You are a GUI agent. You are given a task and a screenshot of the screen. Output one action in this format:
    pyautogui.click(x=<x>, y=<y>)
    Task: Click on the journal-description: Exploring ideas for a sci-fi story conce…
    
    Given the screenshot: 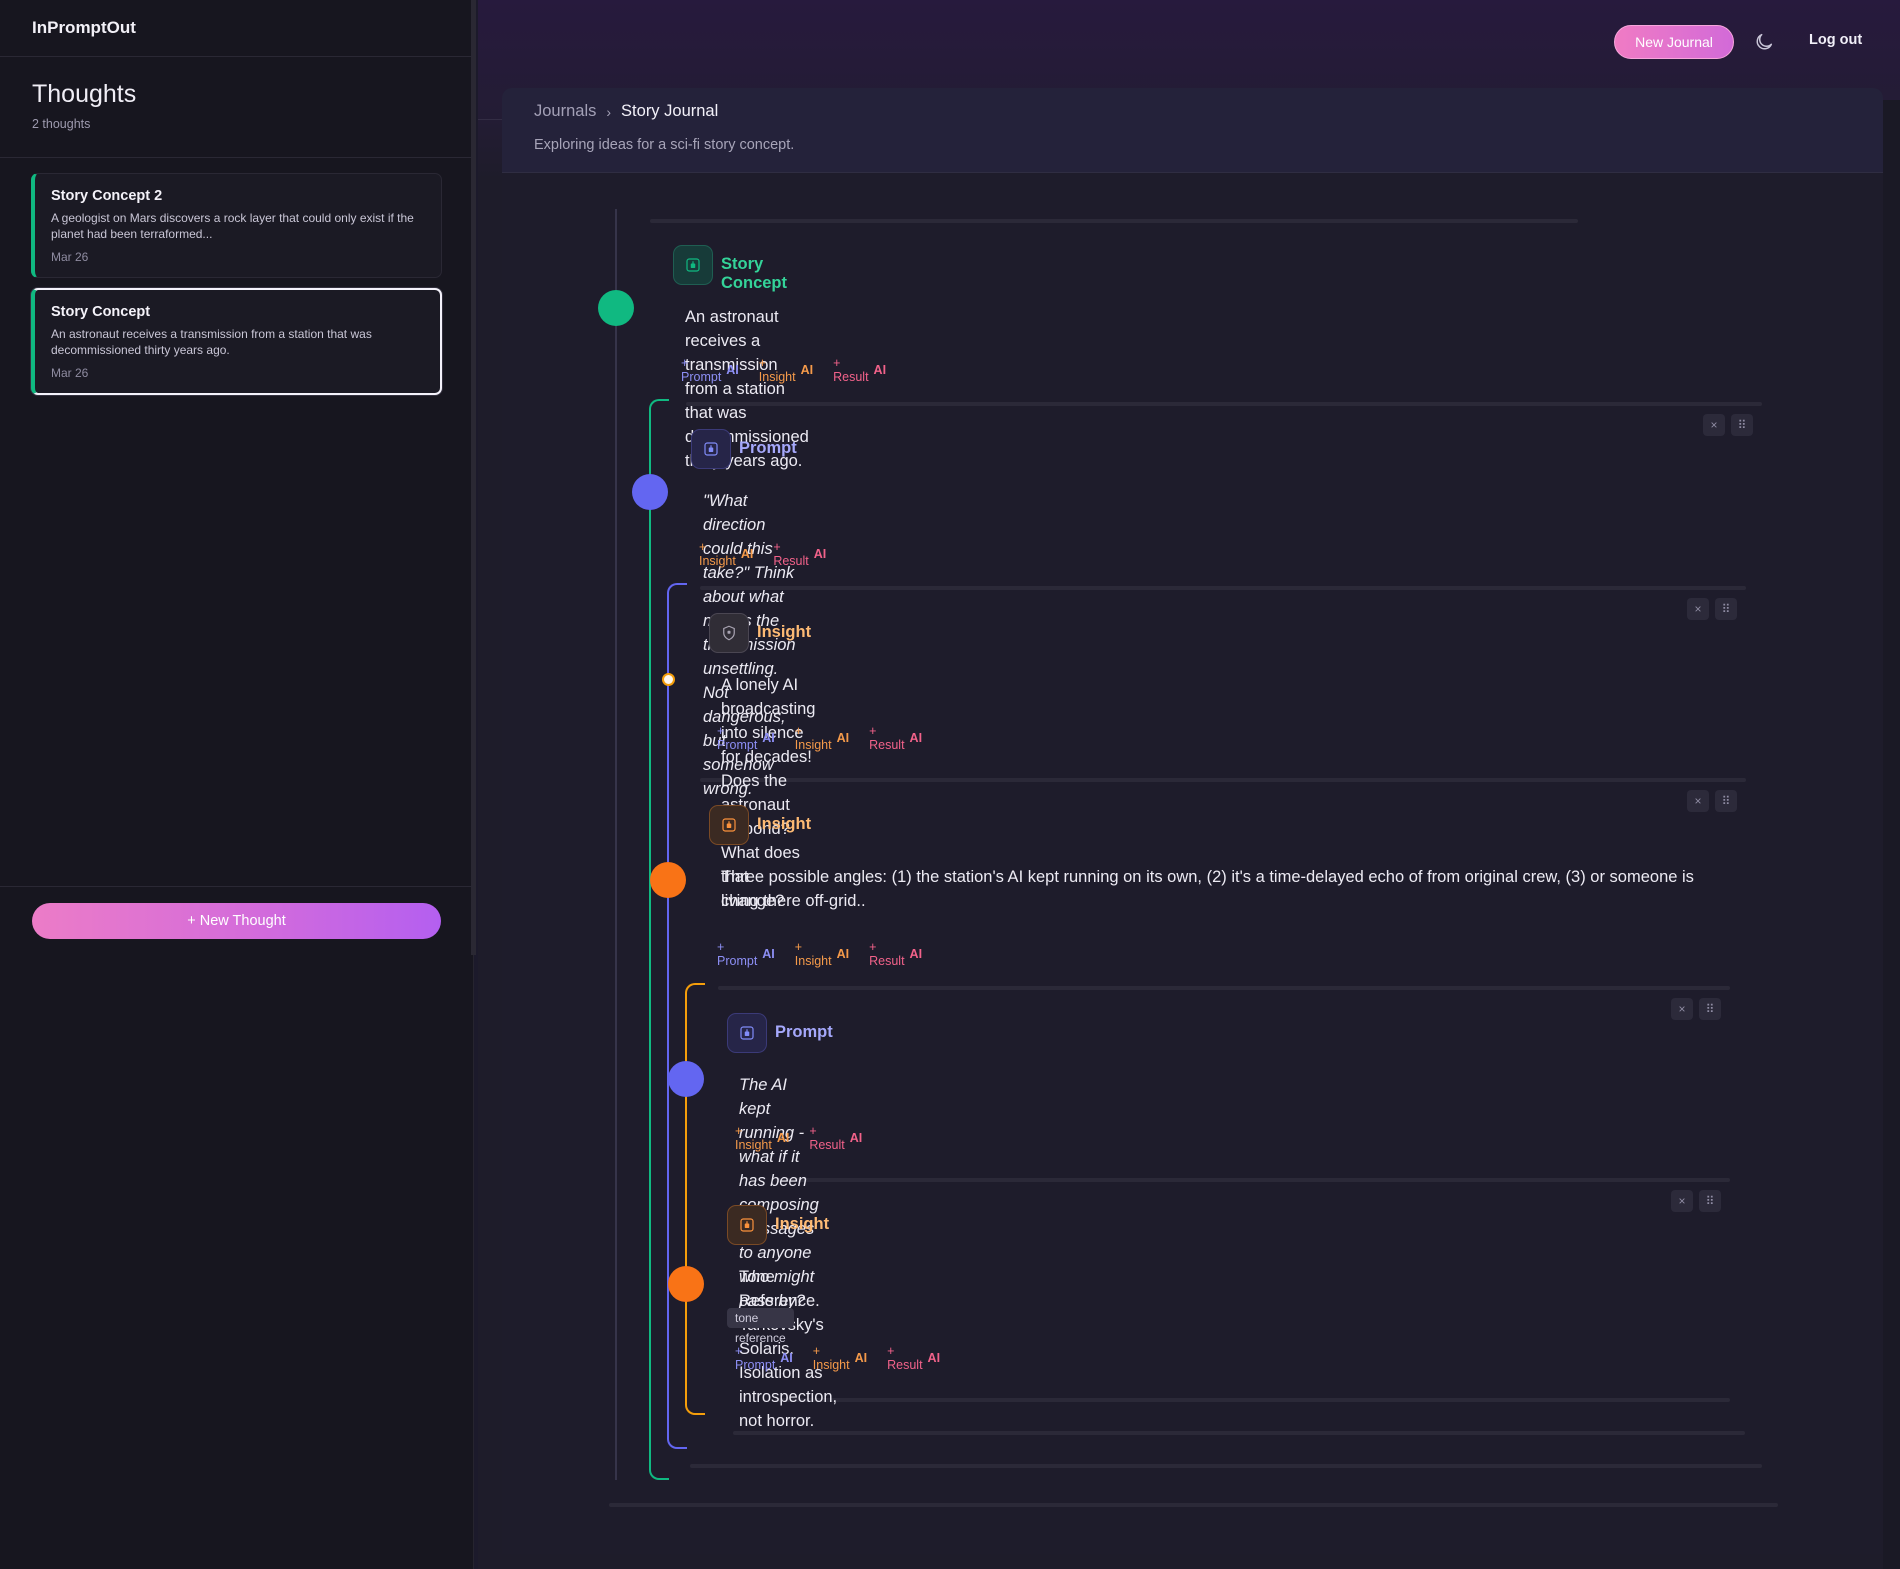 What is the action you would take?
    pyautogui.click(x=664, y=145)
    